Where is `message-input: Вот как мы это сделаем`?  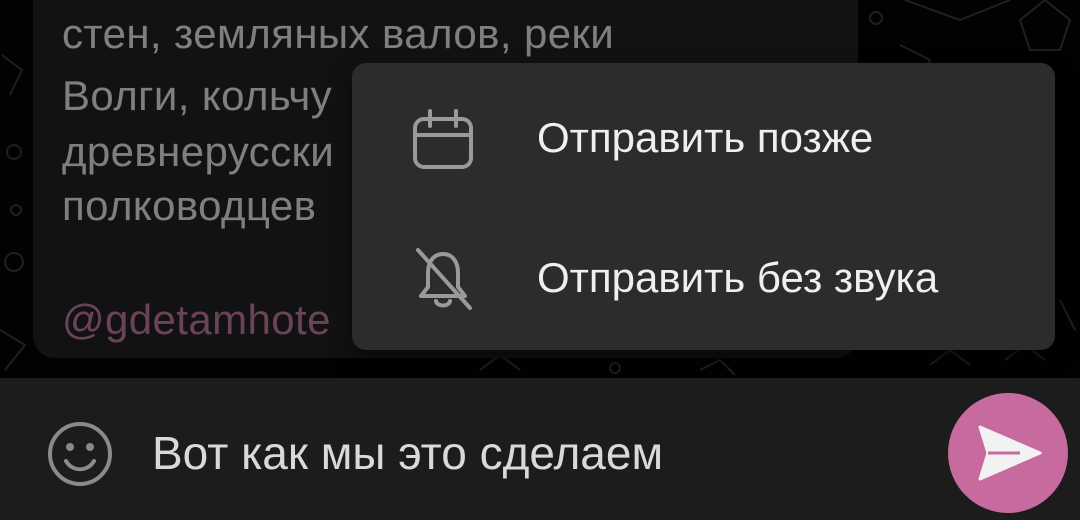
message-input: Вот как мы это сделаем is located at coordinates (407, 453).